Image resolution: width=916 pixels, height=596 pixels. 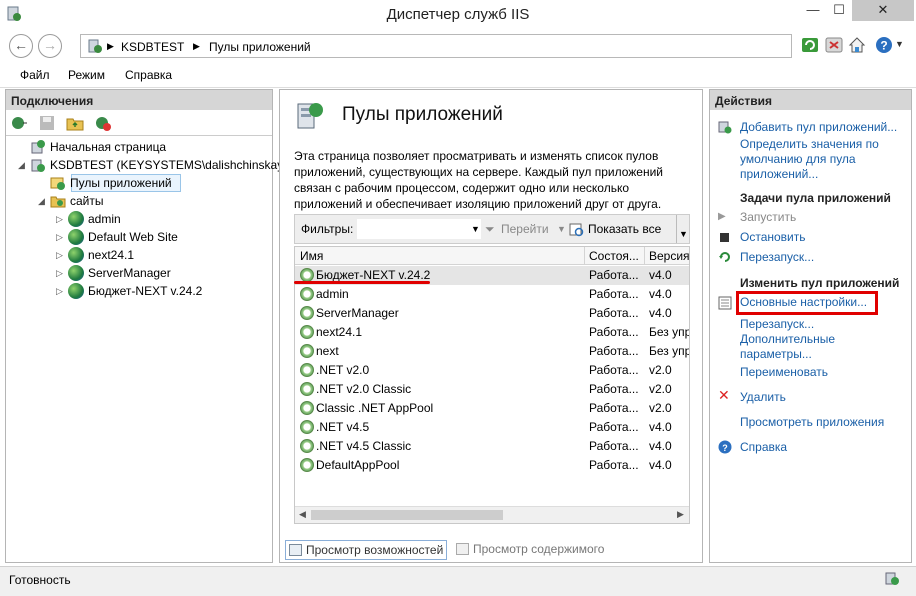 What do you see at coordinates (492, 408) in the screenshot?
I see `table-row: Classic .NET AppPool Работа... v2.0` at bounding box center [492, 408].